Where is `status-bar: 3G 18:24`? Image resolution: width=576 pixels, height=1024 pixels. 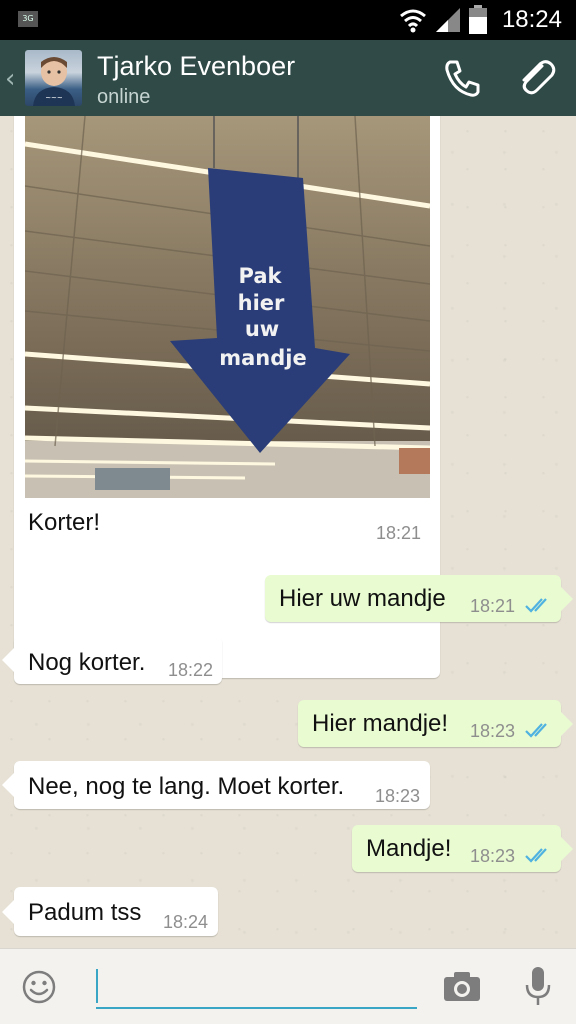
status-bar: 3G 18:24 is located at coordinates (288, 20).